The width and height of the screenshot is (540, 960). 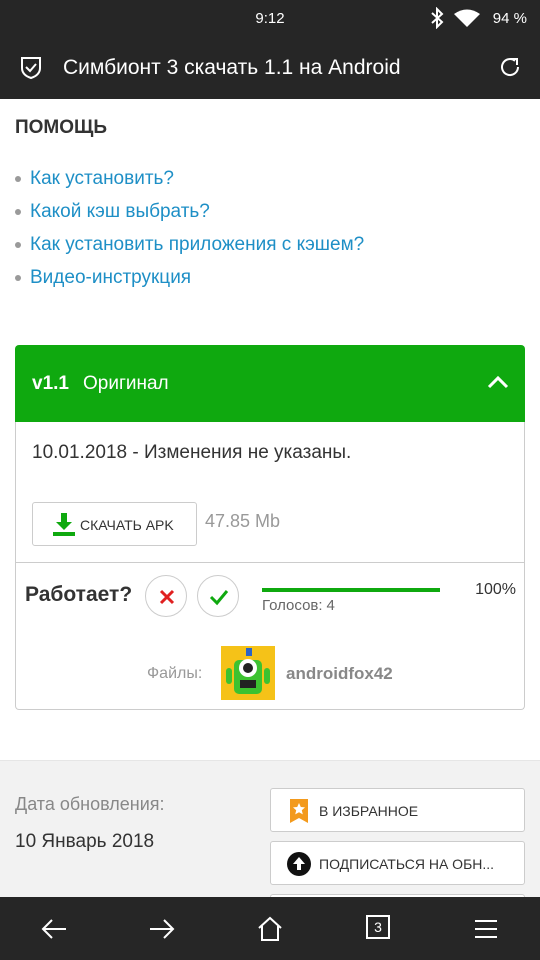 I want to click on works-progress-bar, so click(x=351, y=590).